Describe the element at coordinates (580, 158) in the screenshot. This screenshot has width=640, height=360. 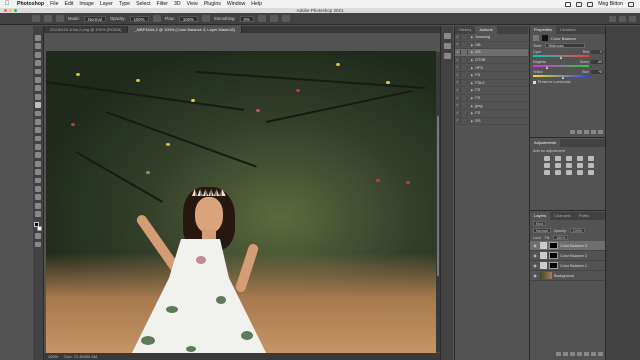
I see `exposure-icon` at that location.